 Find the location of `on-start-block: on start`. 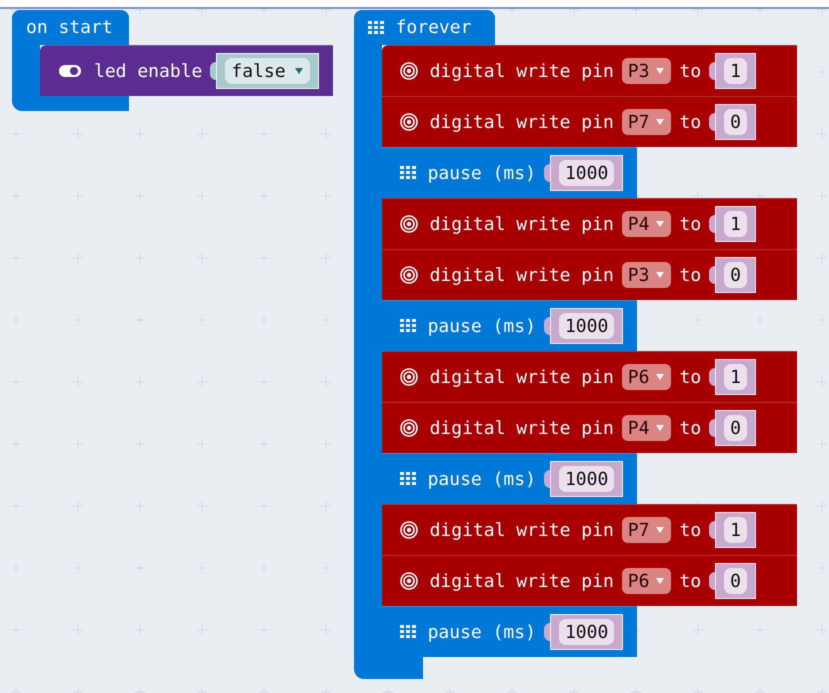

on-start-block: on start is located at coordinates (70, 27).